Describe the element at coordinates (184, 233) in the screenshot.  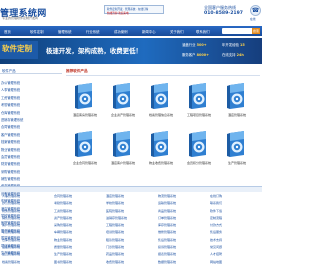
I see `footer-link: 维修管理系统` at that location.